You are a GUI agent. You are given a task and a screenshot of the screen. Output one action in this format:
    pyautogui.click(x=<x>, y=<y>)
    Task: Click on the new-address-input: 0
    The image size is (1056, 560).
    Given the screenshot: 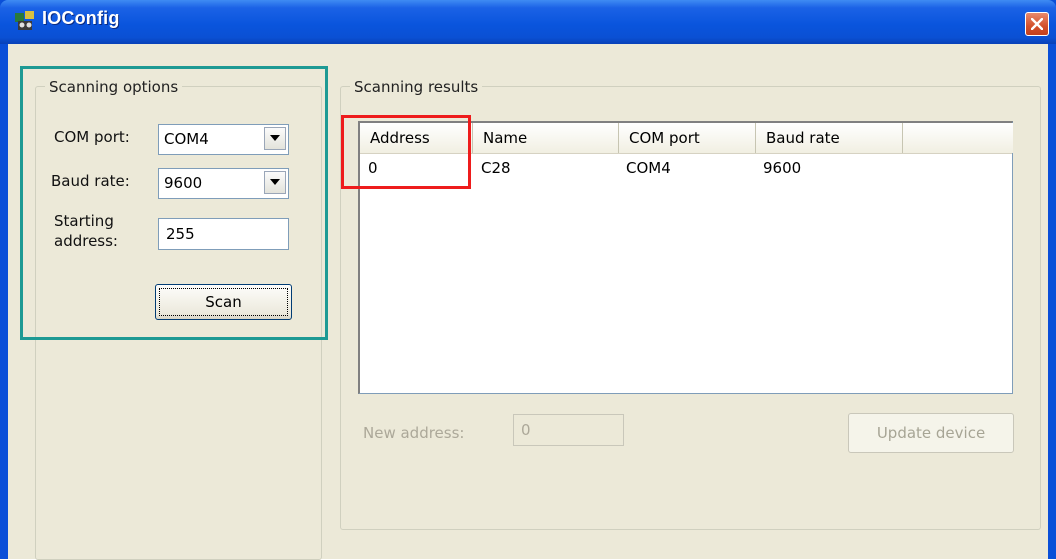 What is the action you would take?
    pyautogui.click(x=568, y=430)
    